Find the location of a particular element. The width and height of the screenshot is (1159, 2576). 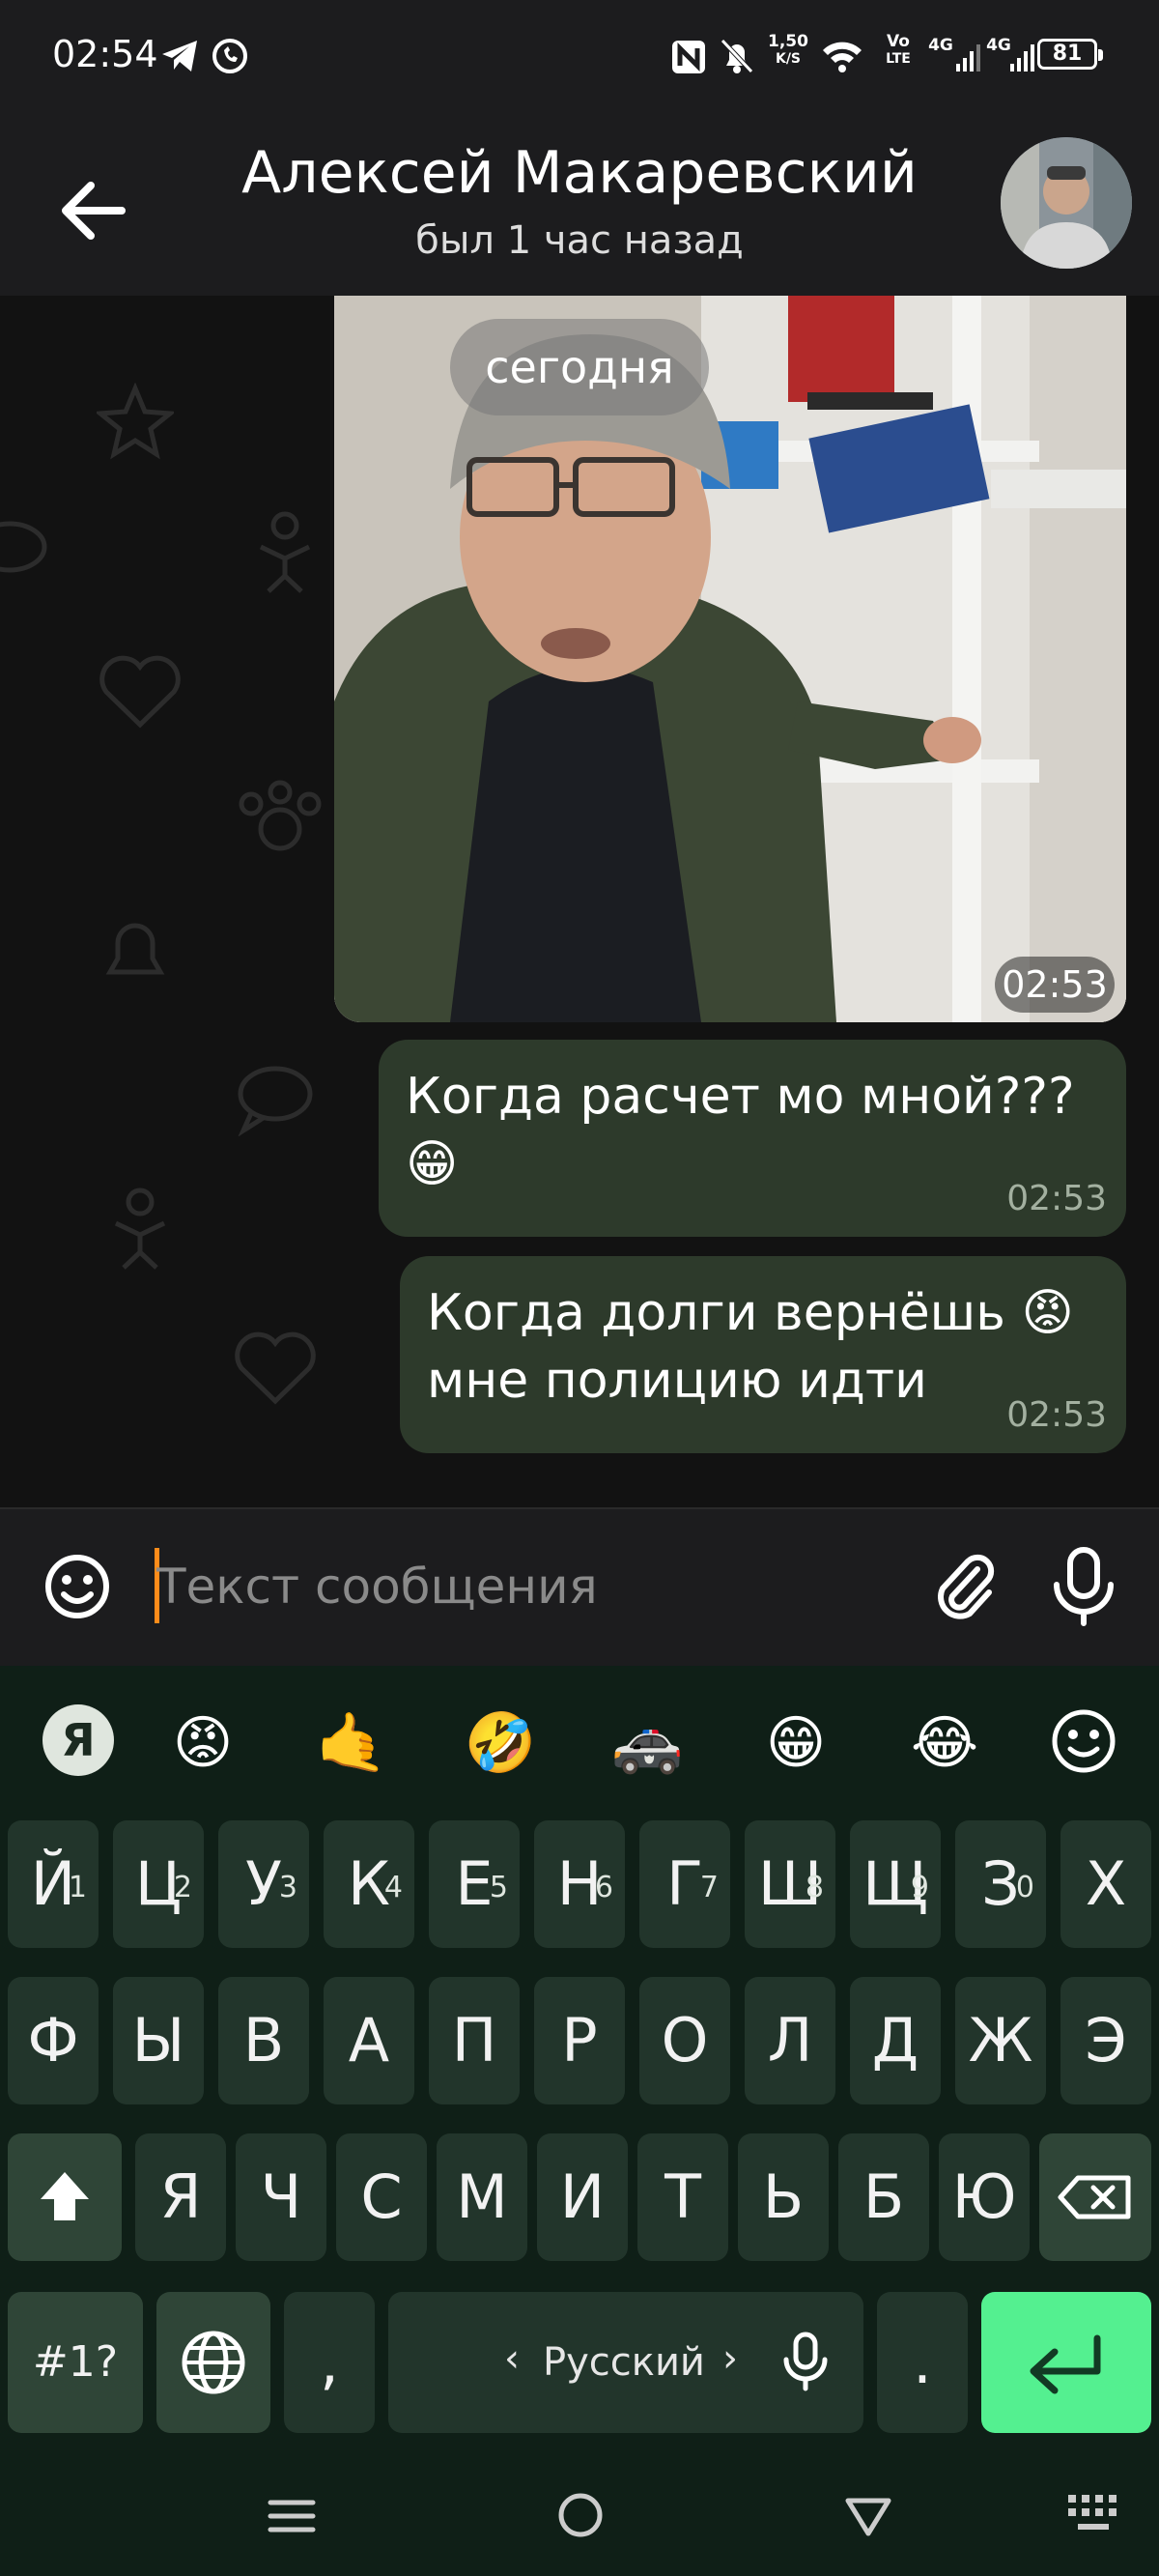

key-н: Н6 is located at coordinates (579, 1884).